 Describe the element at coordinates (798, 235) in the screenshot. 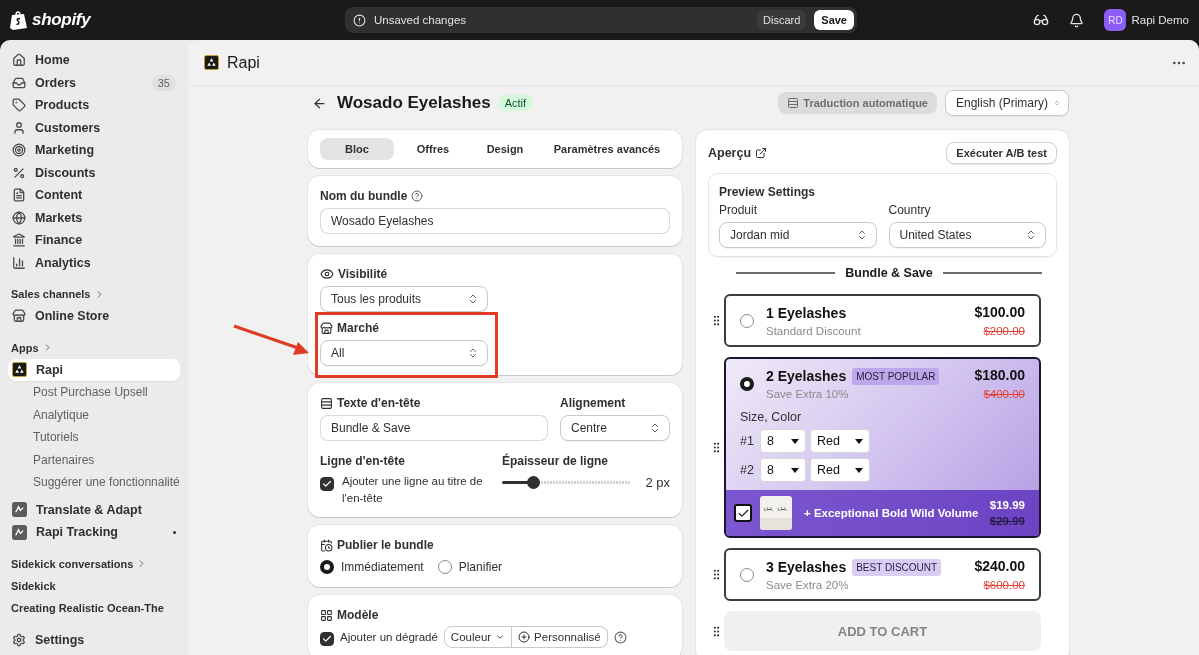

I see `product-select: Jordan mid` at that location.